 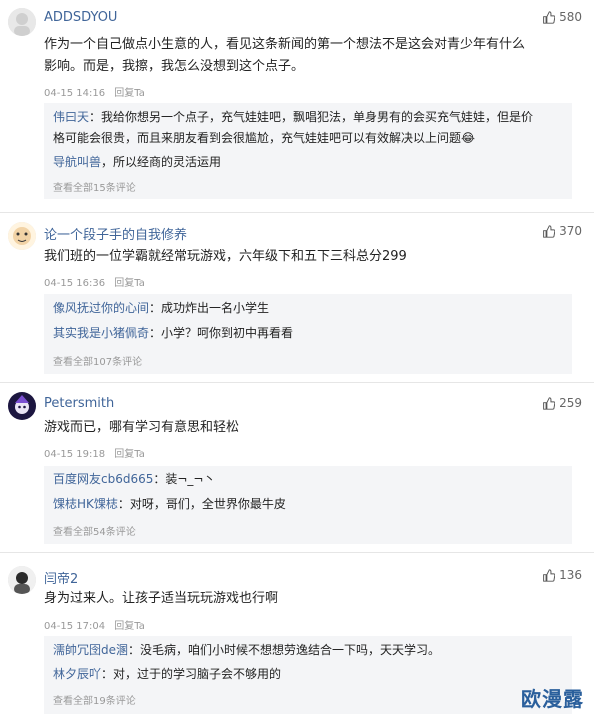 I want to click on like-button: 370, so click(x=562, y=231).